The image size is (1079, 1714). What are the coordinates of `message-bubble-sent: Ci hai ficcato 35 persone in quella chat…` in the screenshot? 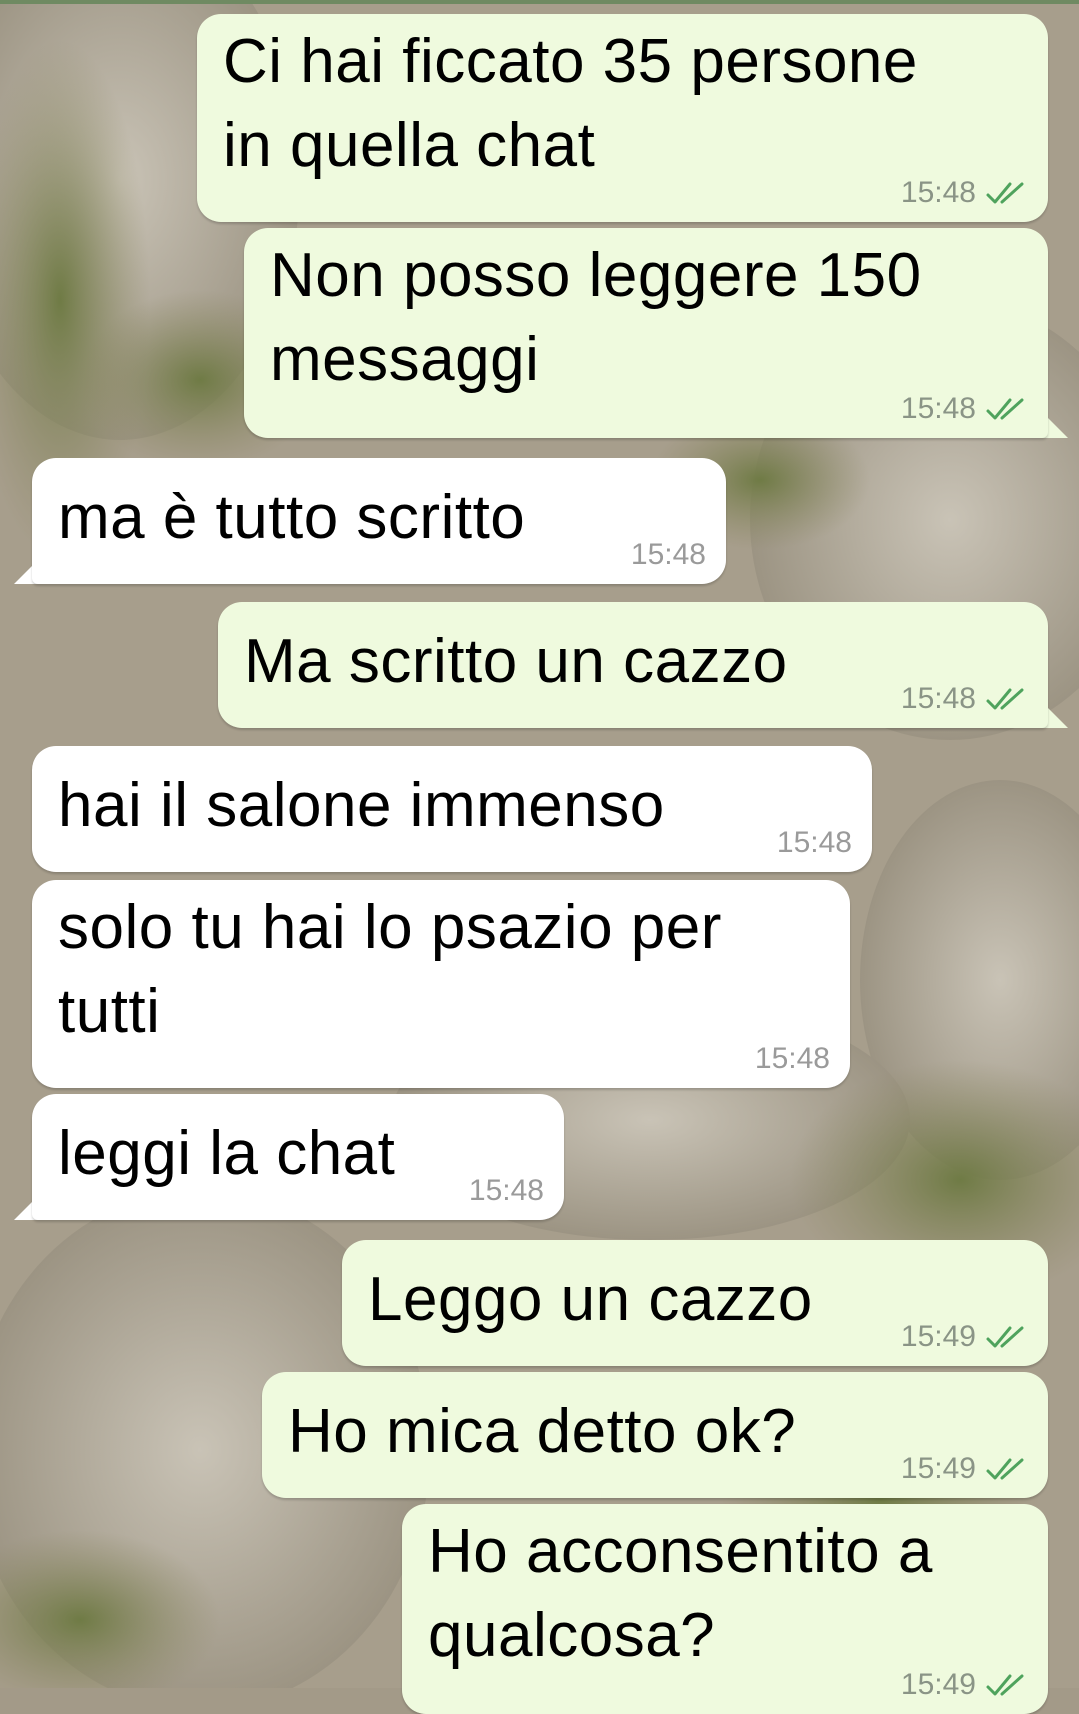 It's located at (622, 118).